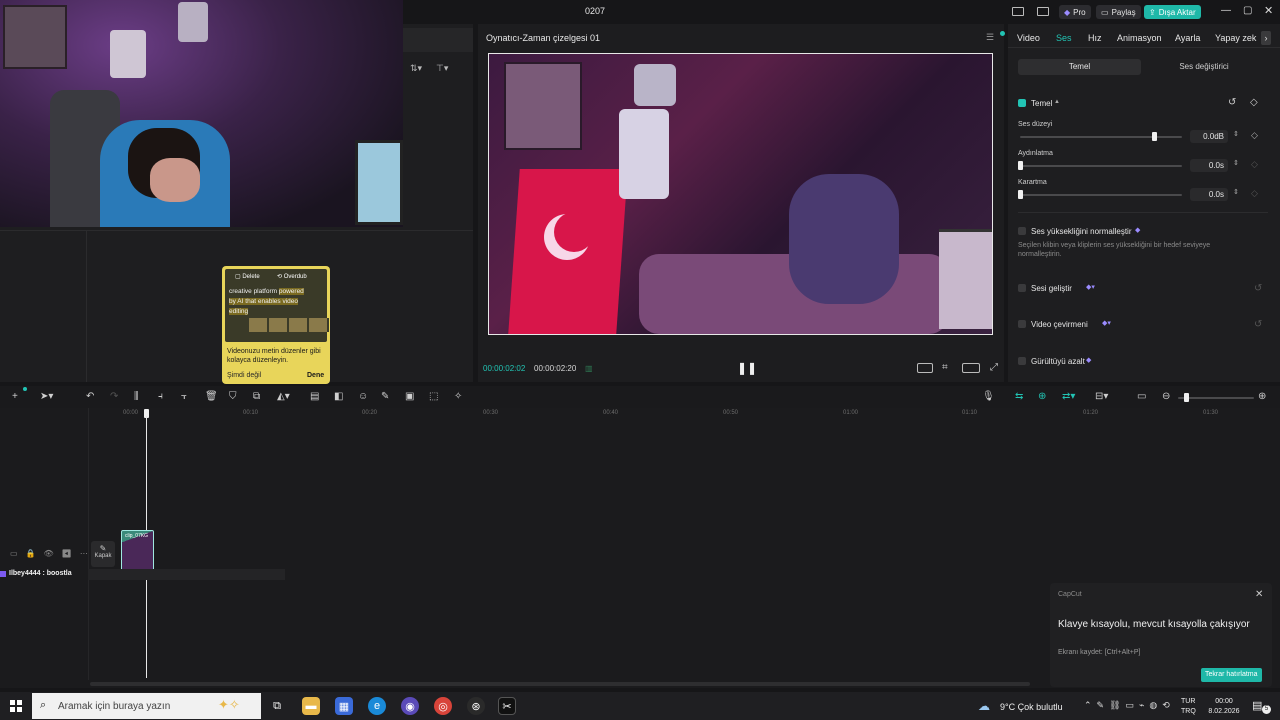 The height and width of the screenshot is (720, 1280). What do you see at coordinates (1224, 707) in the screenshot?
I see `clock: 00:00 8.02.2026` at bounding box center [1224, 707].